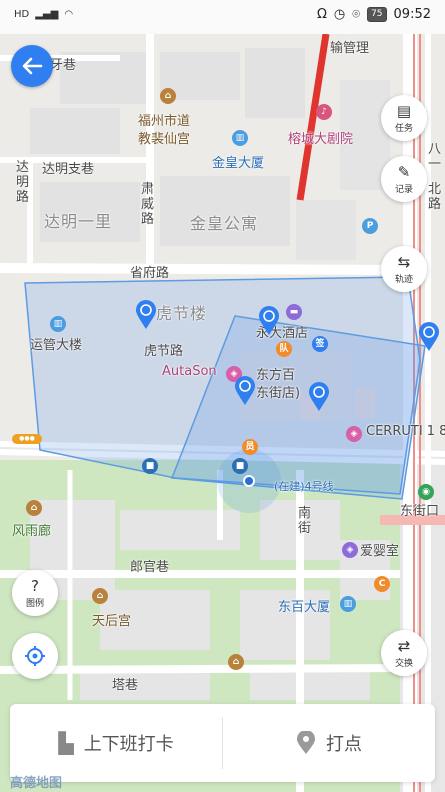  What do you see at coordinates (164, 139) in the screenshot?
I see `map-label-jiaoshu: 教裴仙宫` at bounding box center [164, 139].